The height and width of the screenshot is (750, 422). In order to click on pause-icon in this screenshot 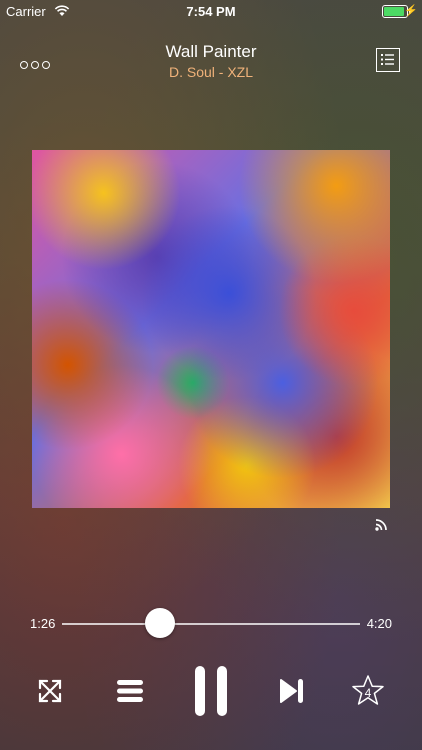, I will do `click(211, 691)`.